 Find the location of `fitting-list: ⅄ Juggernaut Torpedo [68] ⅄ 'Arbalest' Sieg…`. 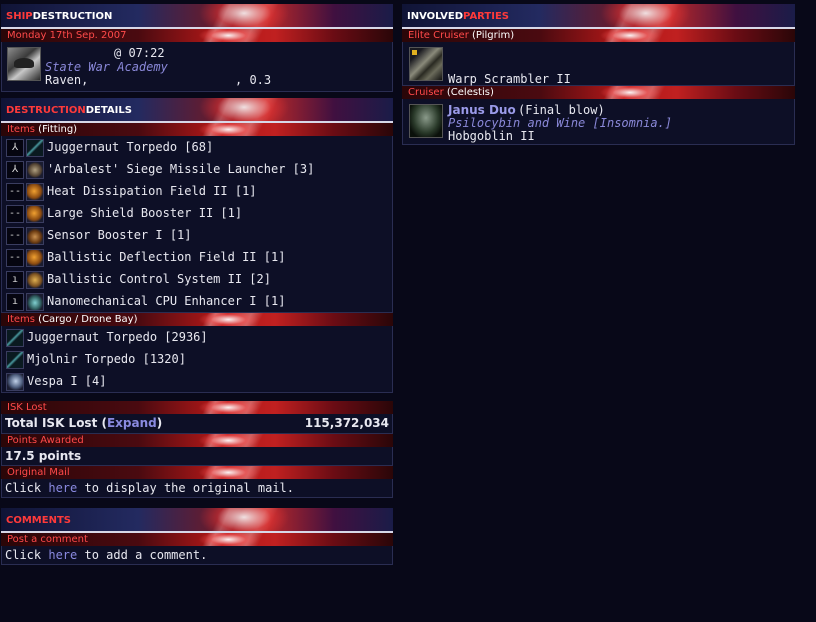

fitting-list: ⅄ Juggernaut Torpedo [68] ⅄ 'Arbalest' Sieg… is located at coordinates (197, 224).